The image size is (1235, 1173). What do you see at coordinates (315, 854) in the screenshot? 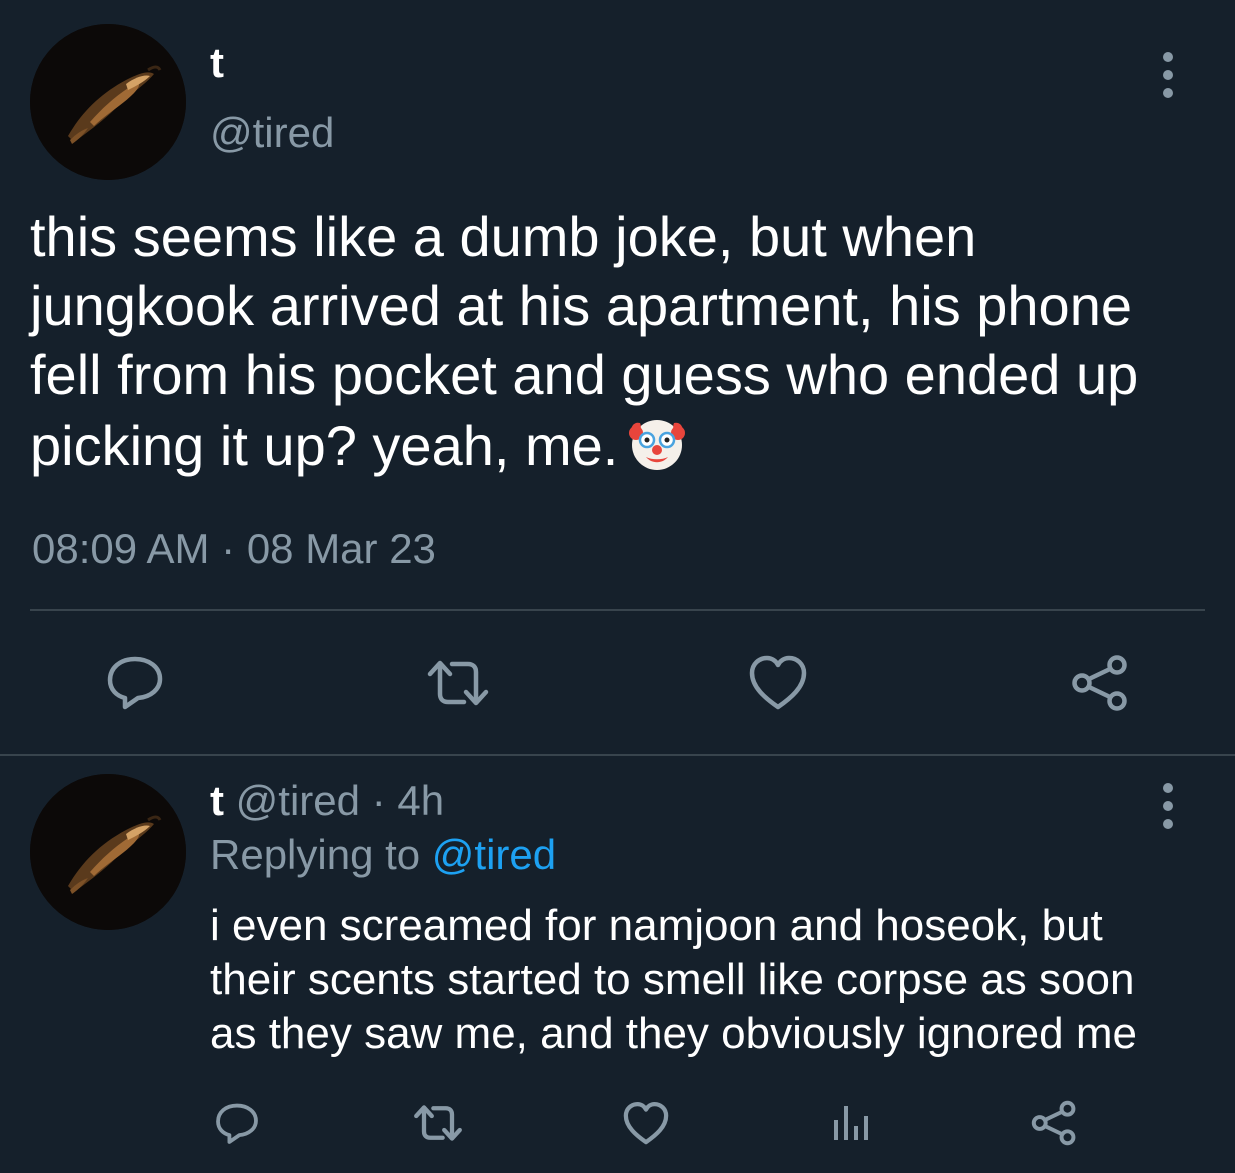
I see `replying-label: Replying to` at bounding box center [315, 854].